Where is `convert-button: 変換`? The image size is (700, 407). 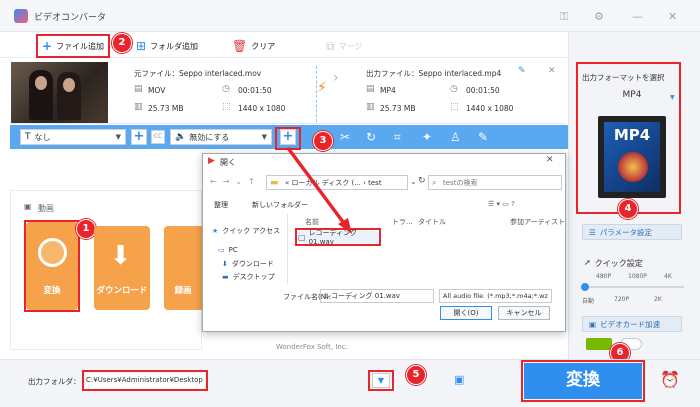
convert-button: 変換 is located at coordinates (583, 381).